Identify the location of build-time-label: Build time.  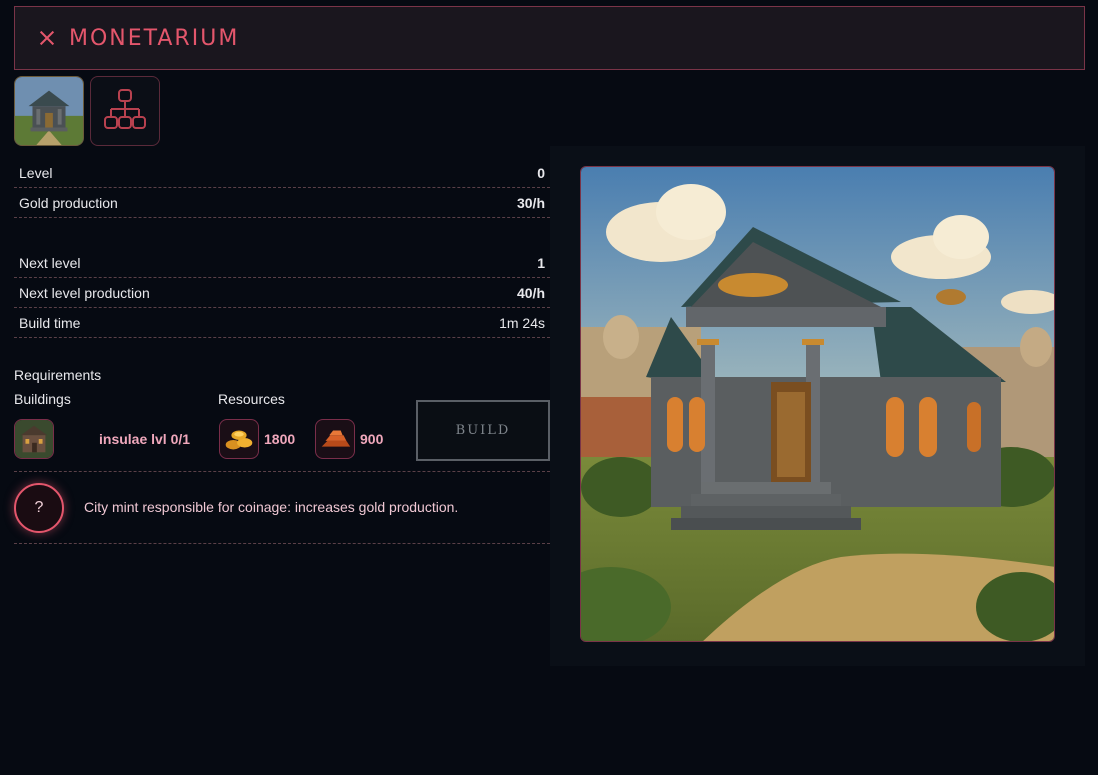
(50, 322).